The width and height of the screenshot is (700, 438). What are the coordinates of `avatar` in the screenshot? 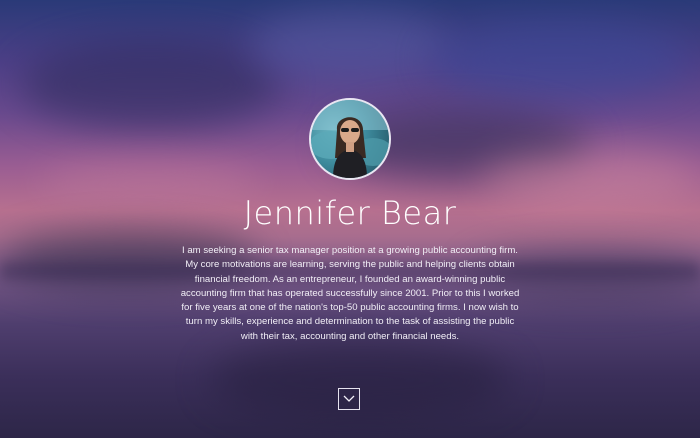 It's located at (350, 139).